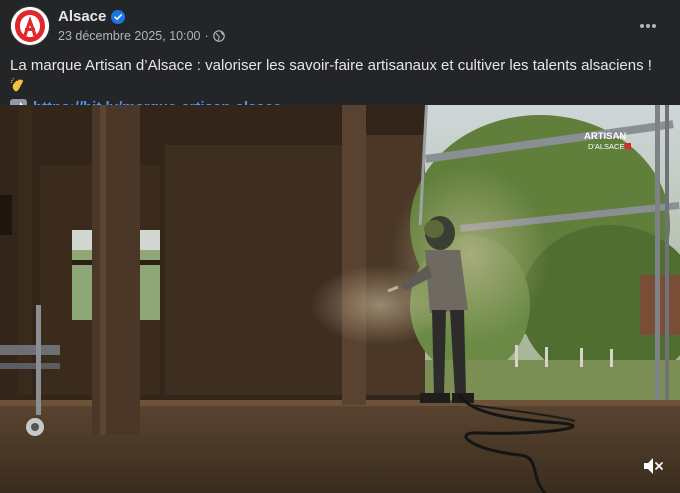 This screenshot has height=493, width=680. I want to click on post-meta: 23 décembre 2025, 10:00 ·, so click(141, 36).